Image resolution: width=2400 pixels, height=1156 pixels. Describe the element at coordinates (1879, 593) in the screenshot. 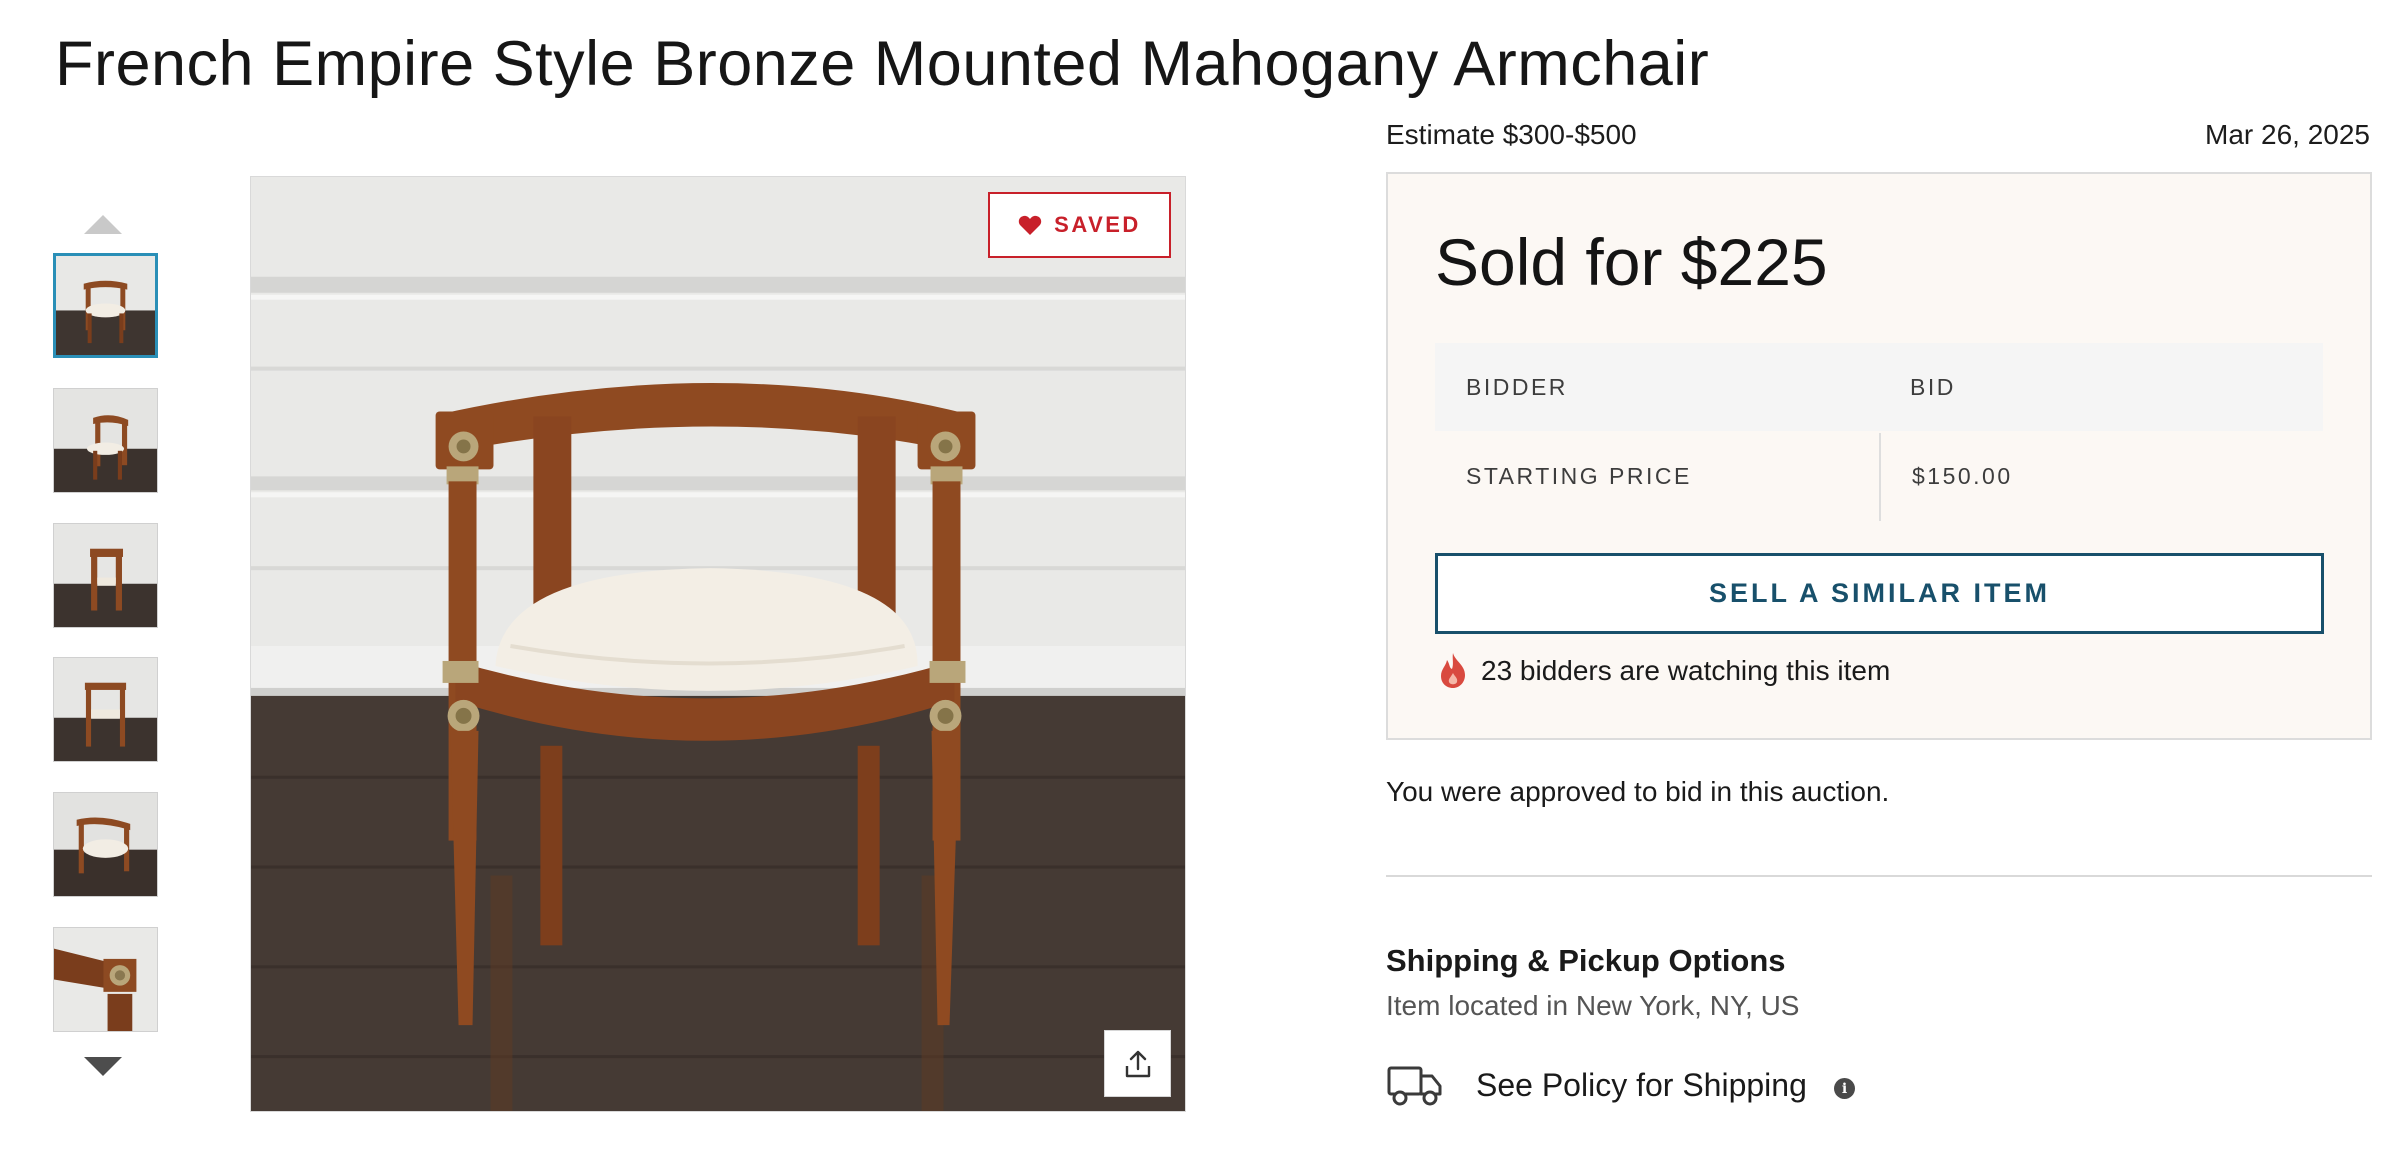

I see `sell-similar-item-button: SELL A SIMILAR ITEM` at that location.